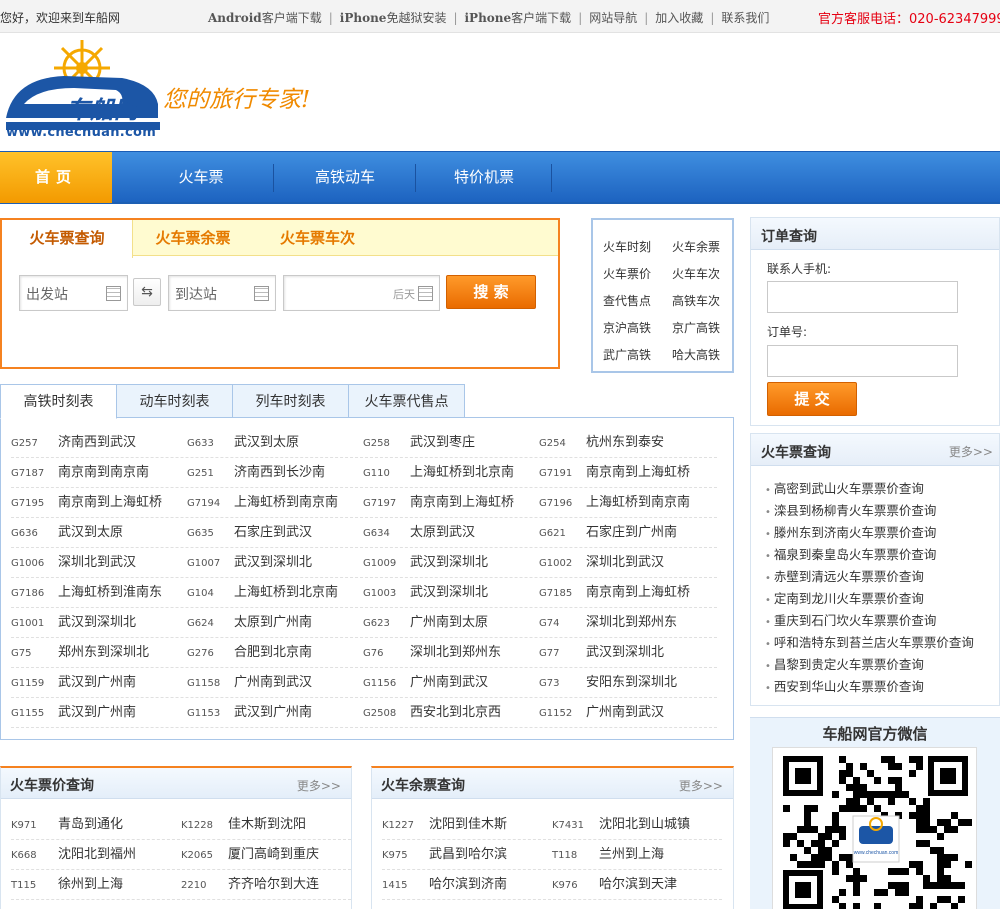  Describe the element at coordinates (627, 300) in the screenshot. I see `quick-link: 查代售点` at that location.